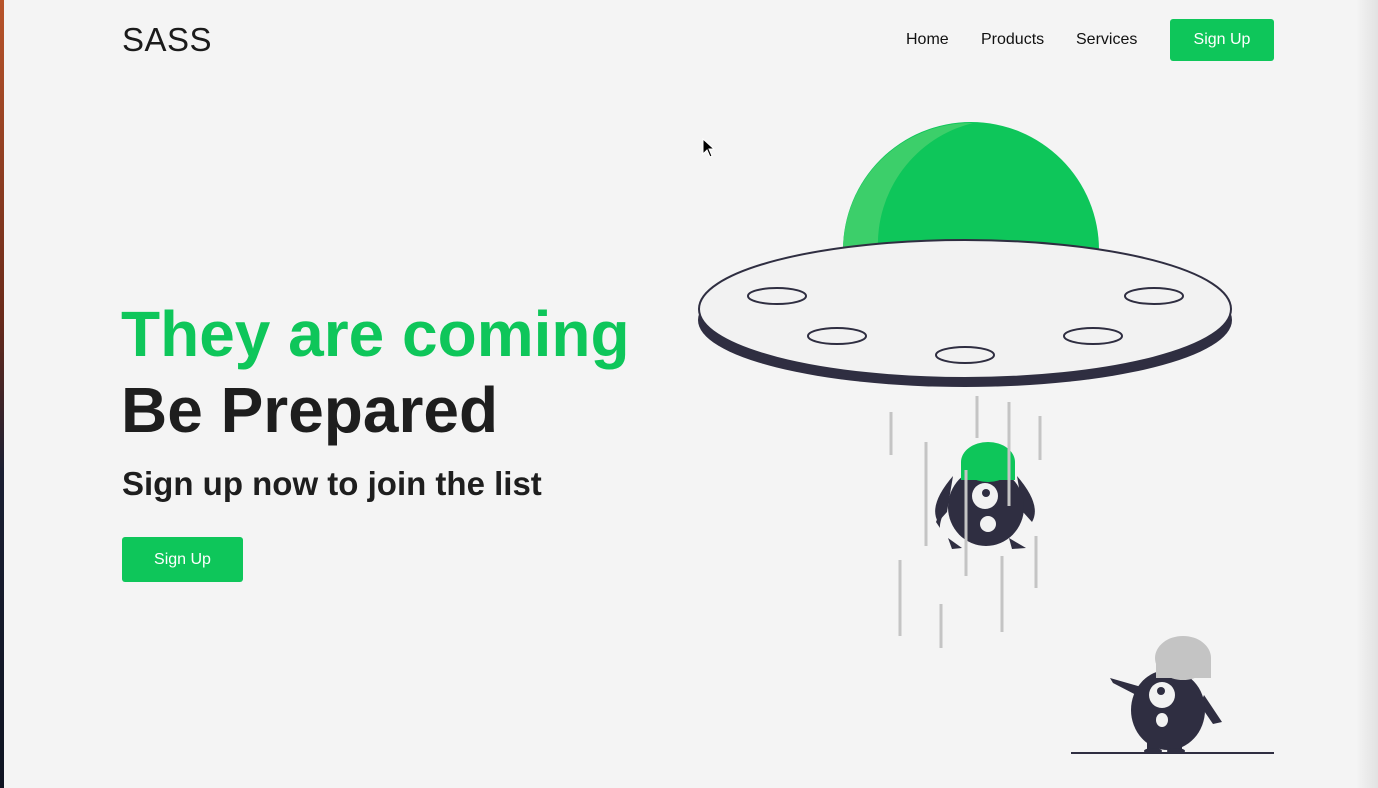  What do you see at coordinates (637, 40) in the screenshot?
I see `main-nav: Home Products Services Sign Up` at bounding box center [637, 40].